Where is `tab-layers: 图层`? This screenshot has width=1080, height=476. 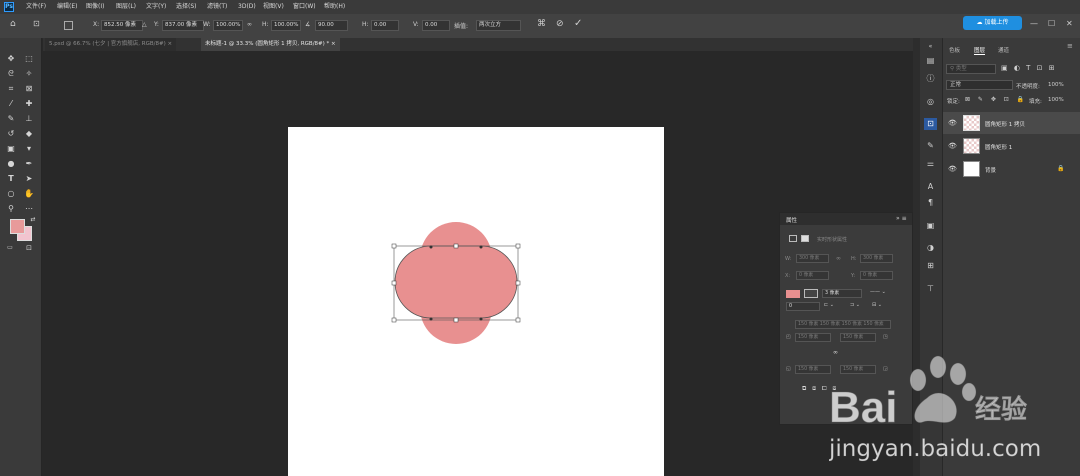
tab-layers: 图层 is located at coordinates (980, 50).